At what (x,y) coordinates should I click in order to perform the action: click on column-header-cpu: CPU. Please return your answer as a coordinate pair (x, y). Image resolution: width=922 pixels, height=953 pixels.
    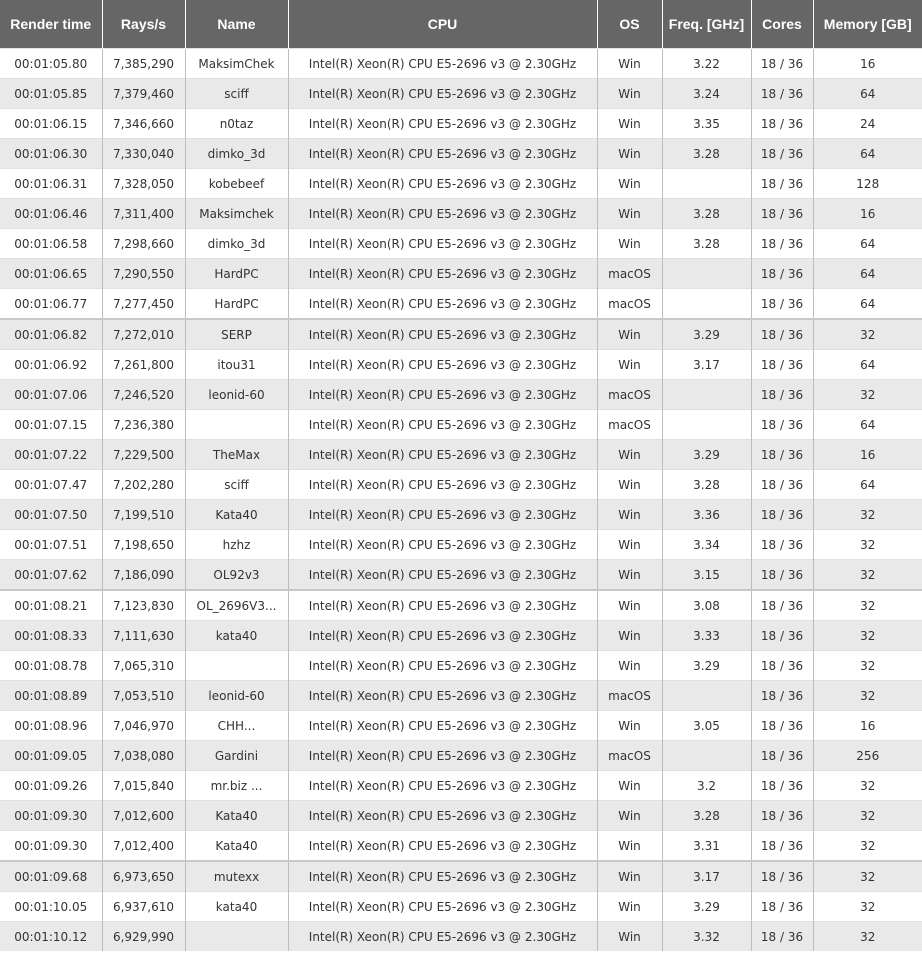
    Looking at the image, I should click on (443, 24).